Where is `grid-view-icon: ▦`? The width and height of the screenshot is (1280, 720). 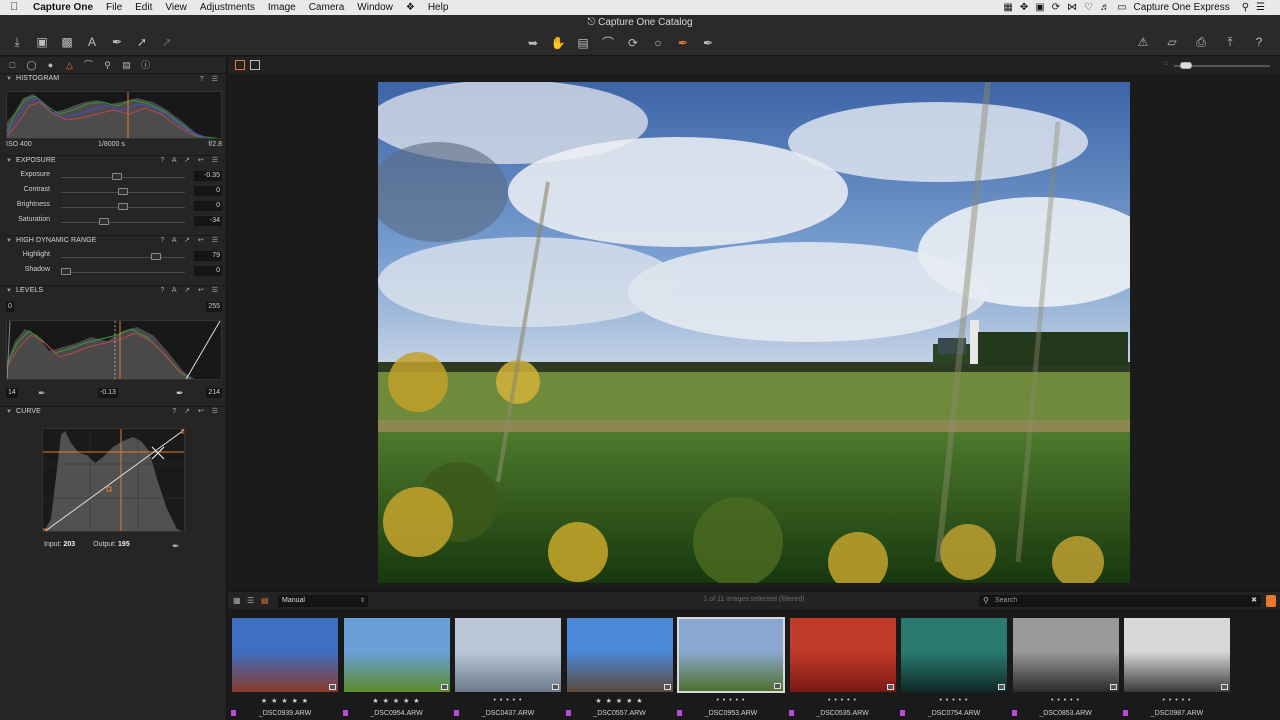 grid-view-icon: ▦ is located at coordinates (238, 600).